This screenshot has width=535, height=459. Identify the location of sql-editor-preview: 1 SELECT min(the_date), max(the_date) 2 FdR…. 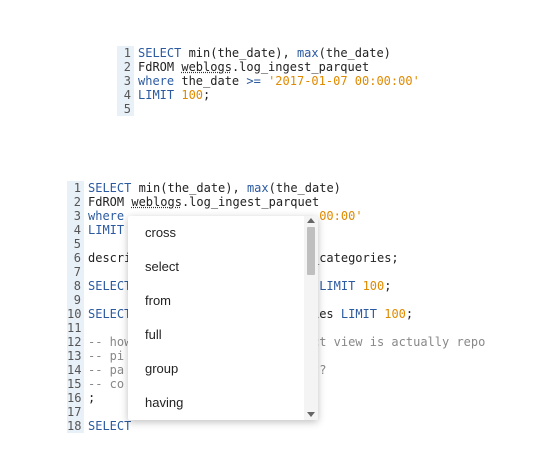
(267, 81).